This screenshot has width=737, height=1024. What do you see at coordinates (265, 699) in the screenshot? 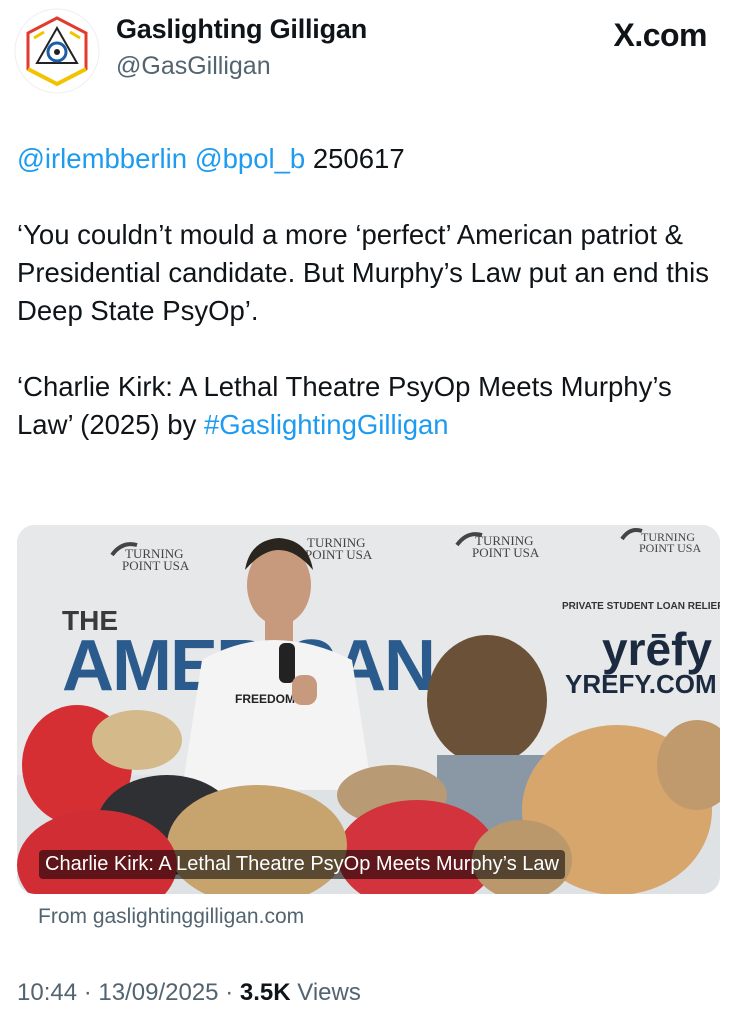
I see `shirt-text: FREEDOM` at bounding box center [265, 699].